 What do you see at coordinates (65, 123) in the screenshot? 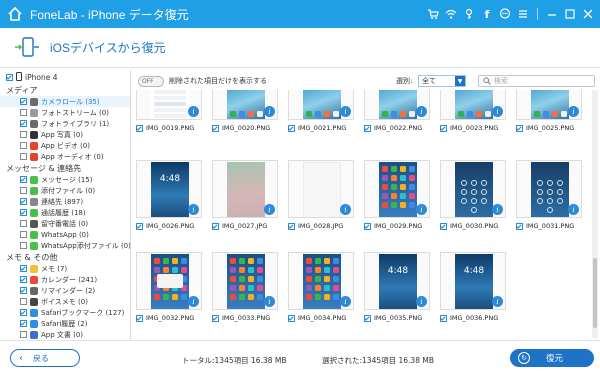
I see `sidebar-item: フォトライブラリ (1)` at bounding box center [65, 123].